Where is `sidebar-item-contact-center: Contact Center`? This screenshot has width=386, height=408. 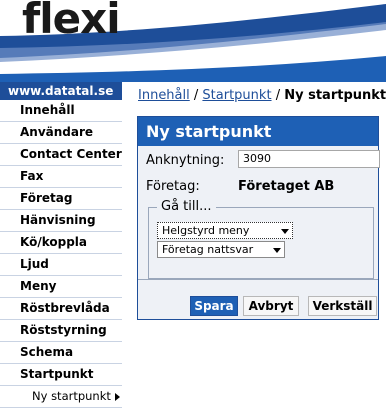 sidebar-item-contact-center: Contact Center is located at coordinates (61, 155).